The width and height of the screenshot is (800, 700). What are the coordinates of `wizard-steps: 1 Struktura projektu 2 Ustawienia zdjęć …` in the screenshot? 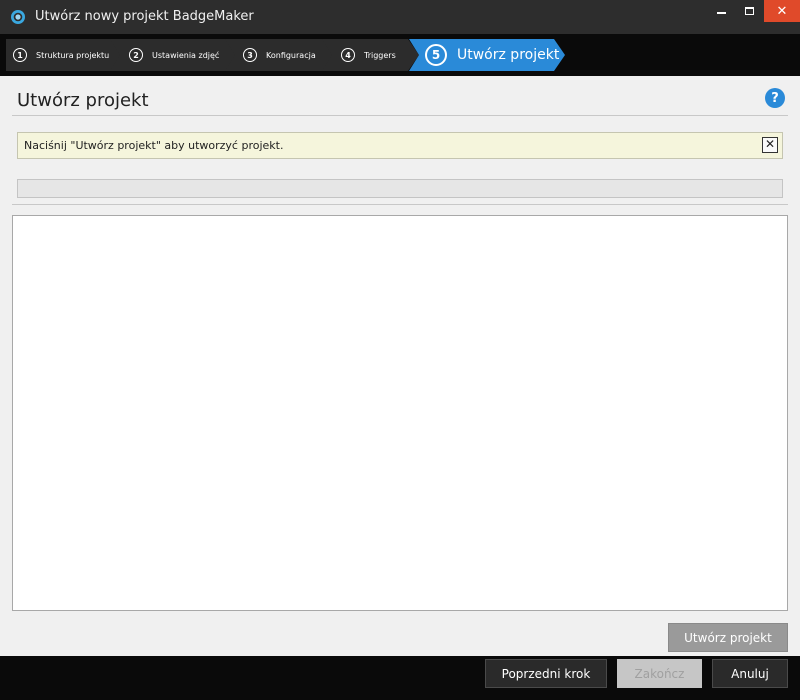 It's located at (400, 55).